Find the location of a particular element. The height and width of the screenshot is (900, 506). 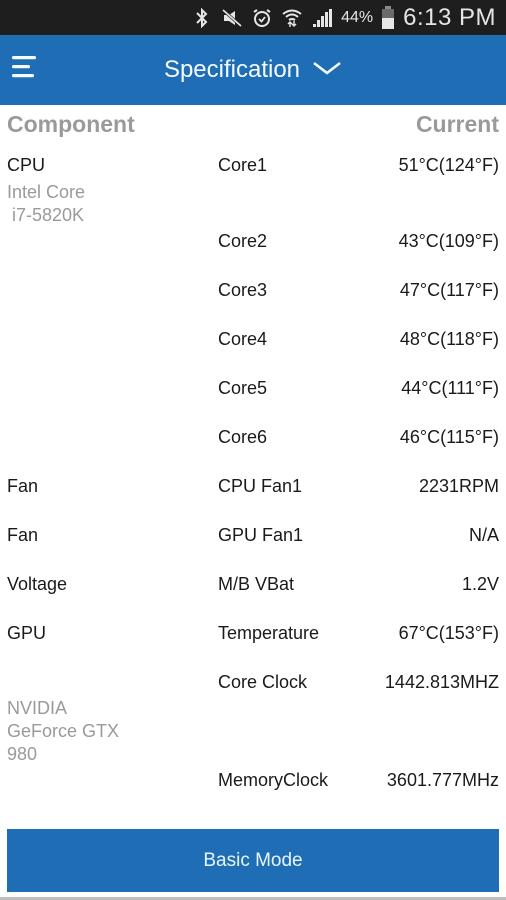

mute-icon is located at coordinates (232, 18).